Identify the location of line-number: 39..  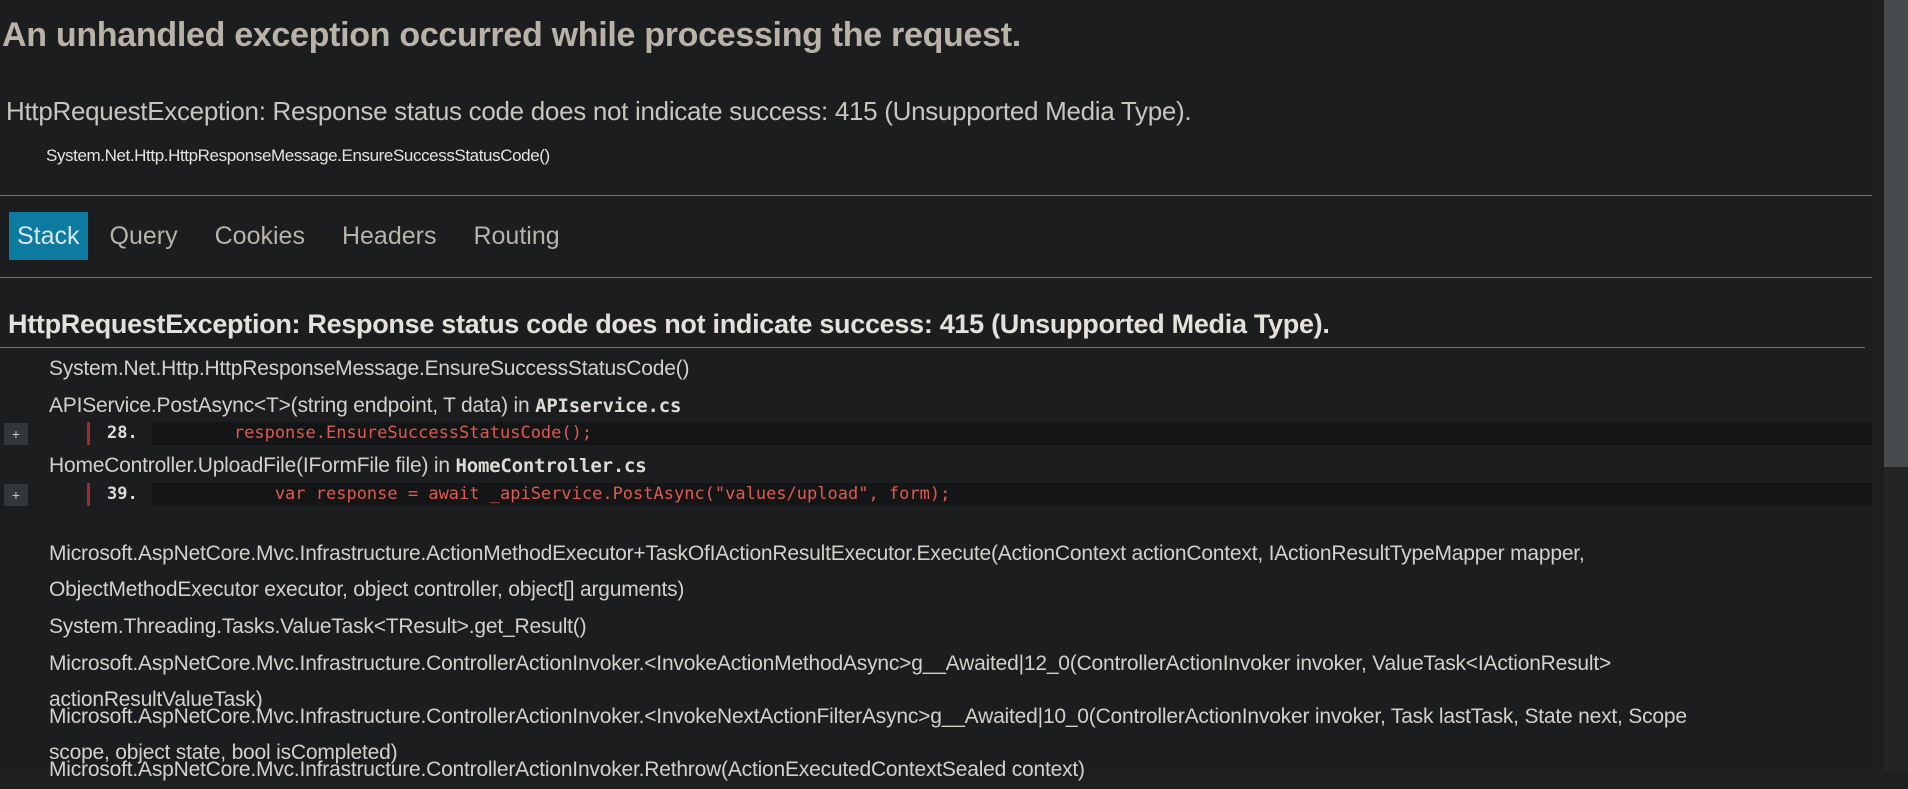
(122, 494).